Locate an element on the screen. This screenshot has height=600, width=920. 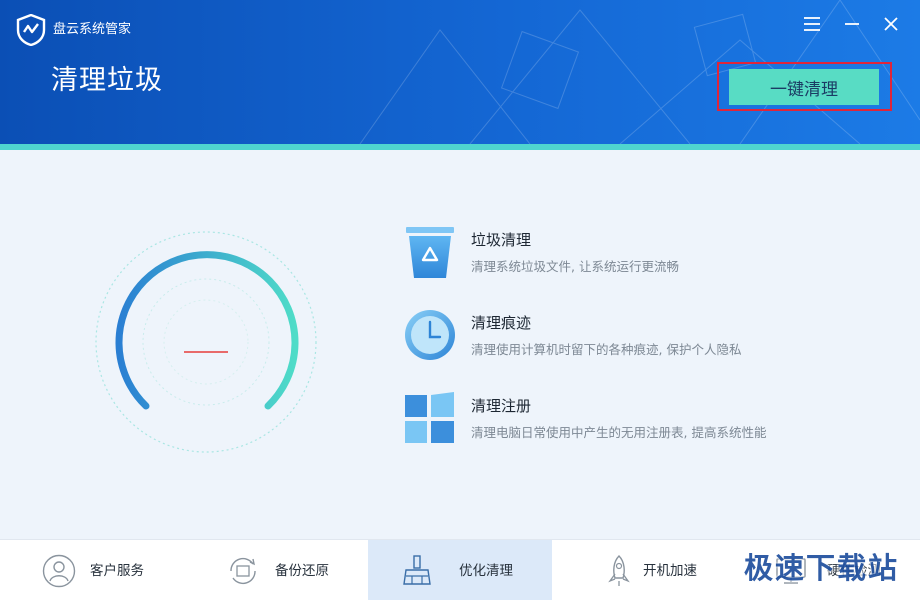
nav-label: 备份还原 is located at coordinates (302, 571).